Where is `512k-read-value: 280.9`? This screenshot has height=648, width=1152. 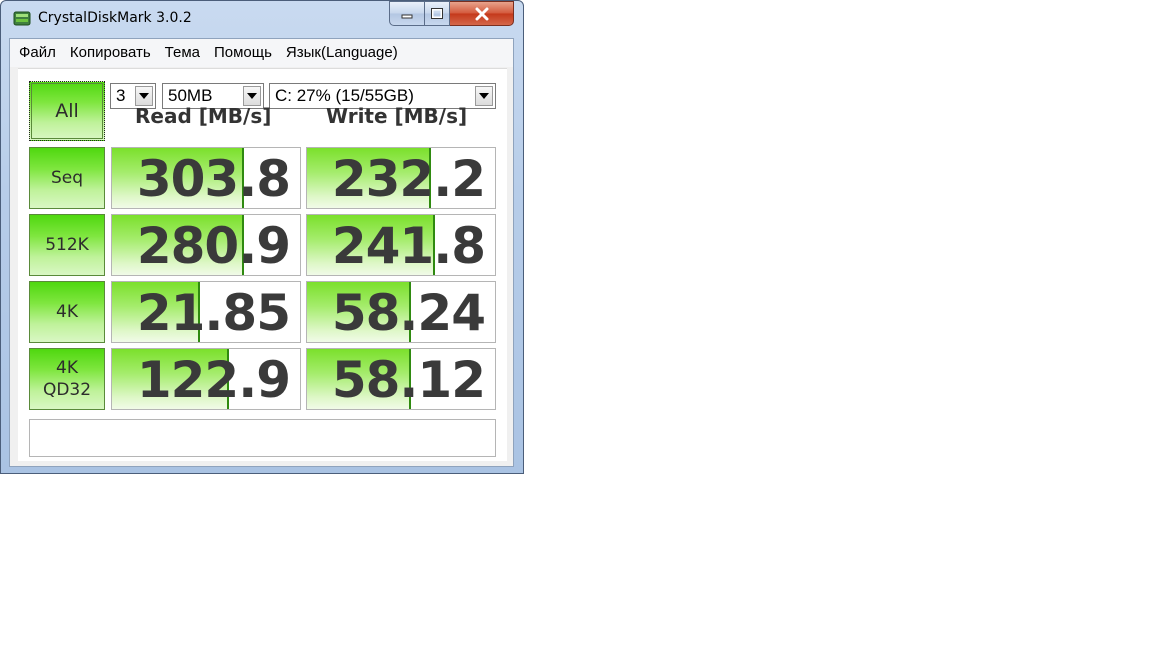
512k-read-value: 280.9 is located at coordinates (213, 246).